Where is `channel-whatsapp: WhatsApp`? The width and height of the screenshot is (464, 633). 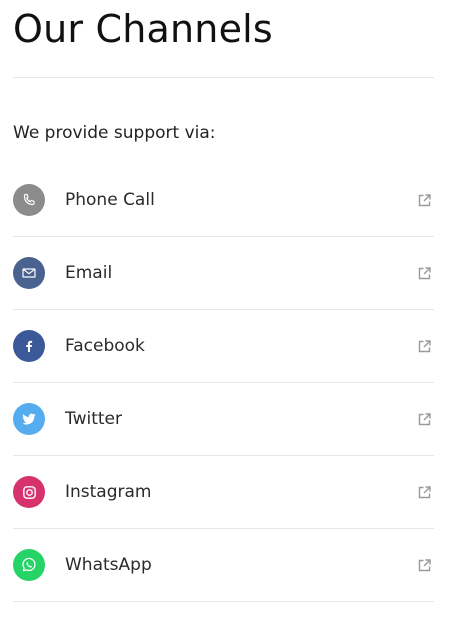
channel-whatsapp: WhatsApp is located at coordinates (223, 565).